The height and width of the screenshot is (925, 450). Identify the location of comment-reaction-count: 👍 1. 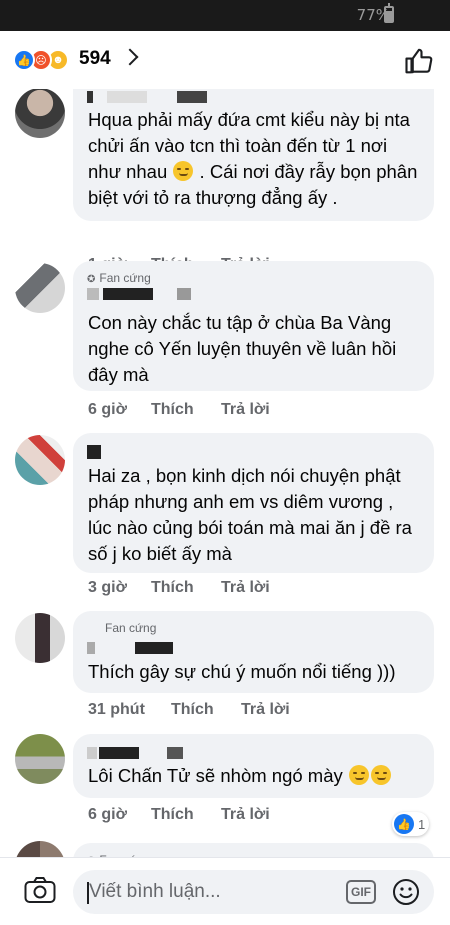
(411, 824).